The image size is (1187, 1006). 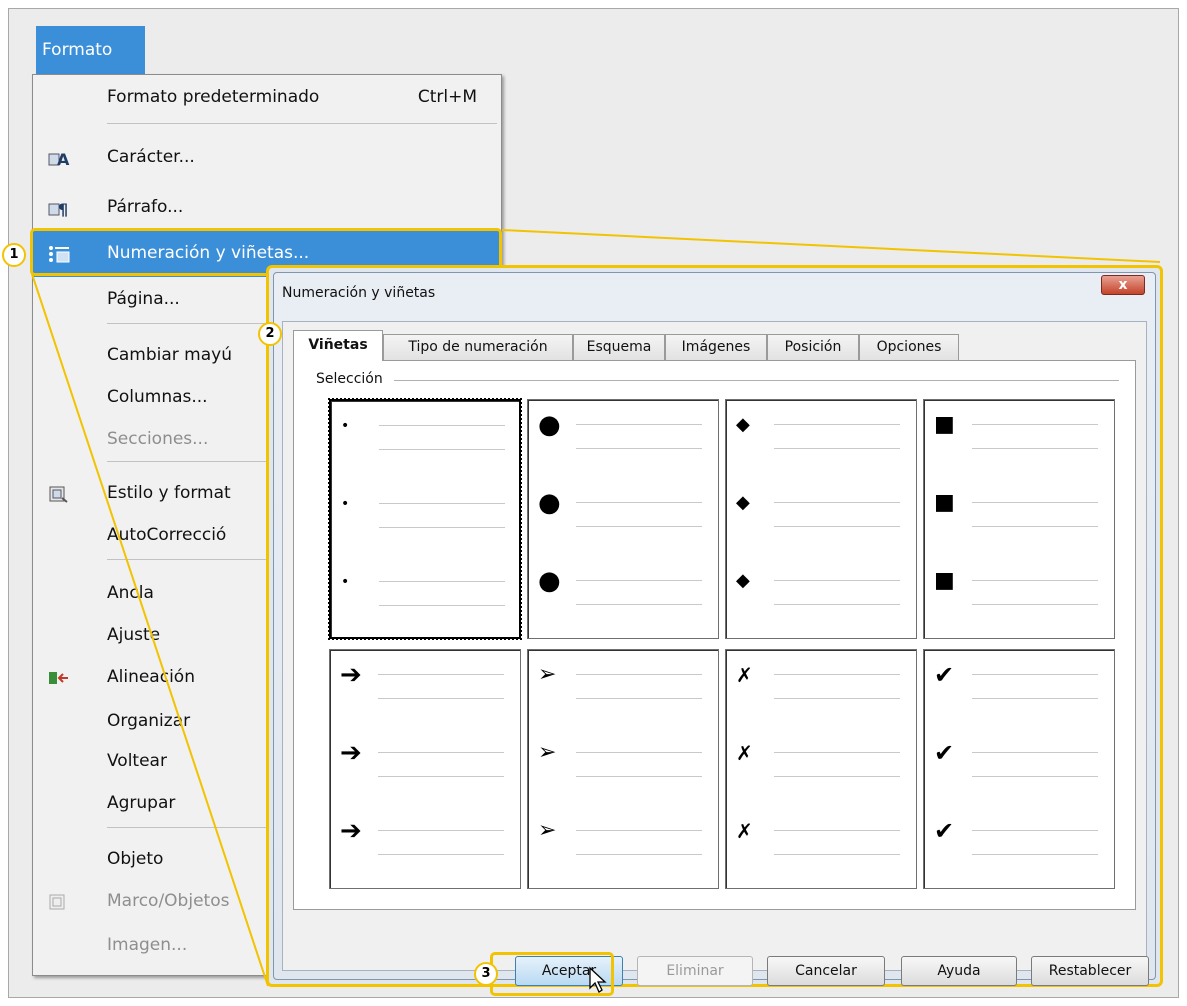 I want to click on alignment-icon, so click(x=58, y=677).